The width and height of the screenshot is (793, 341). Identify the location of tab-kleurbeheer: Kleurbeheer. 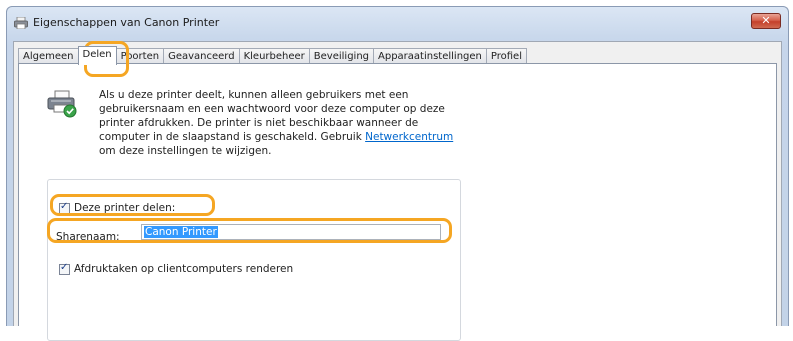
(274, 56).